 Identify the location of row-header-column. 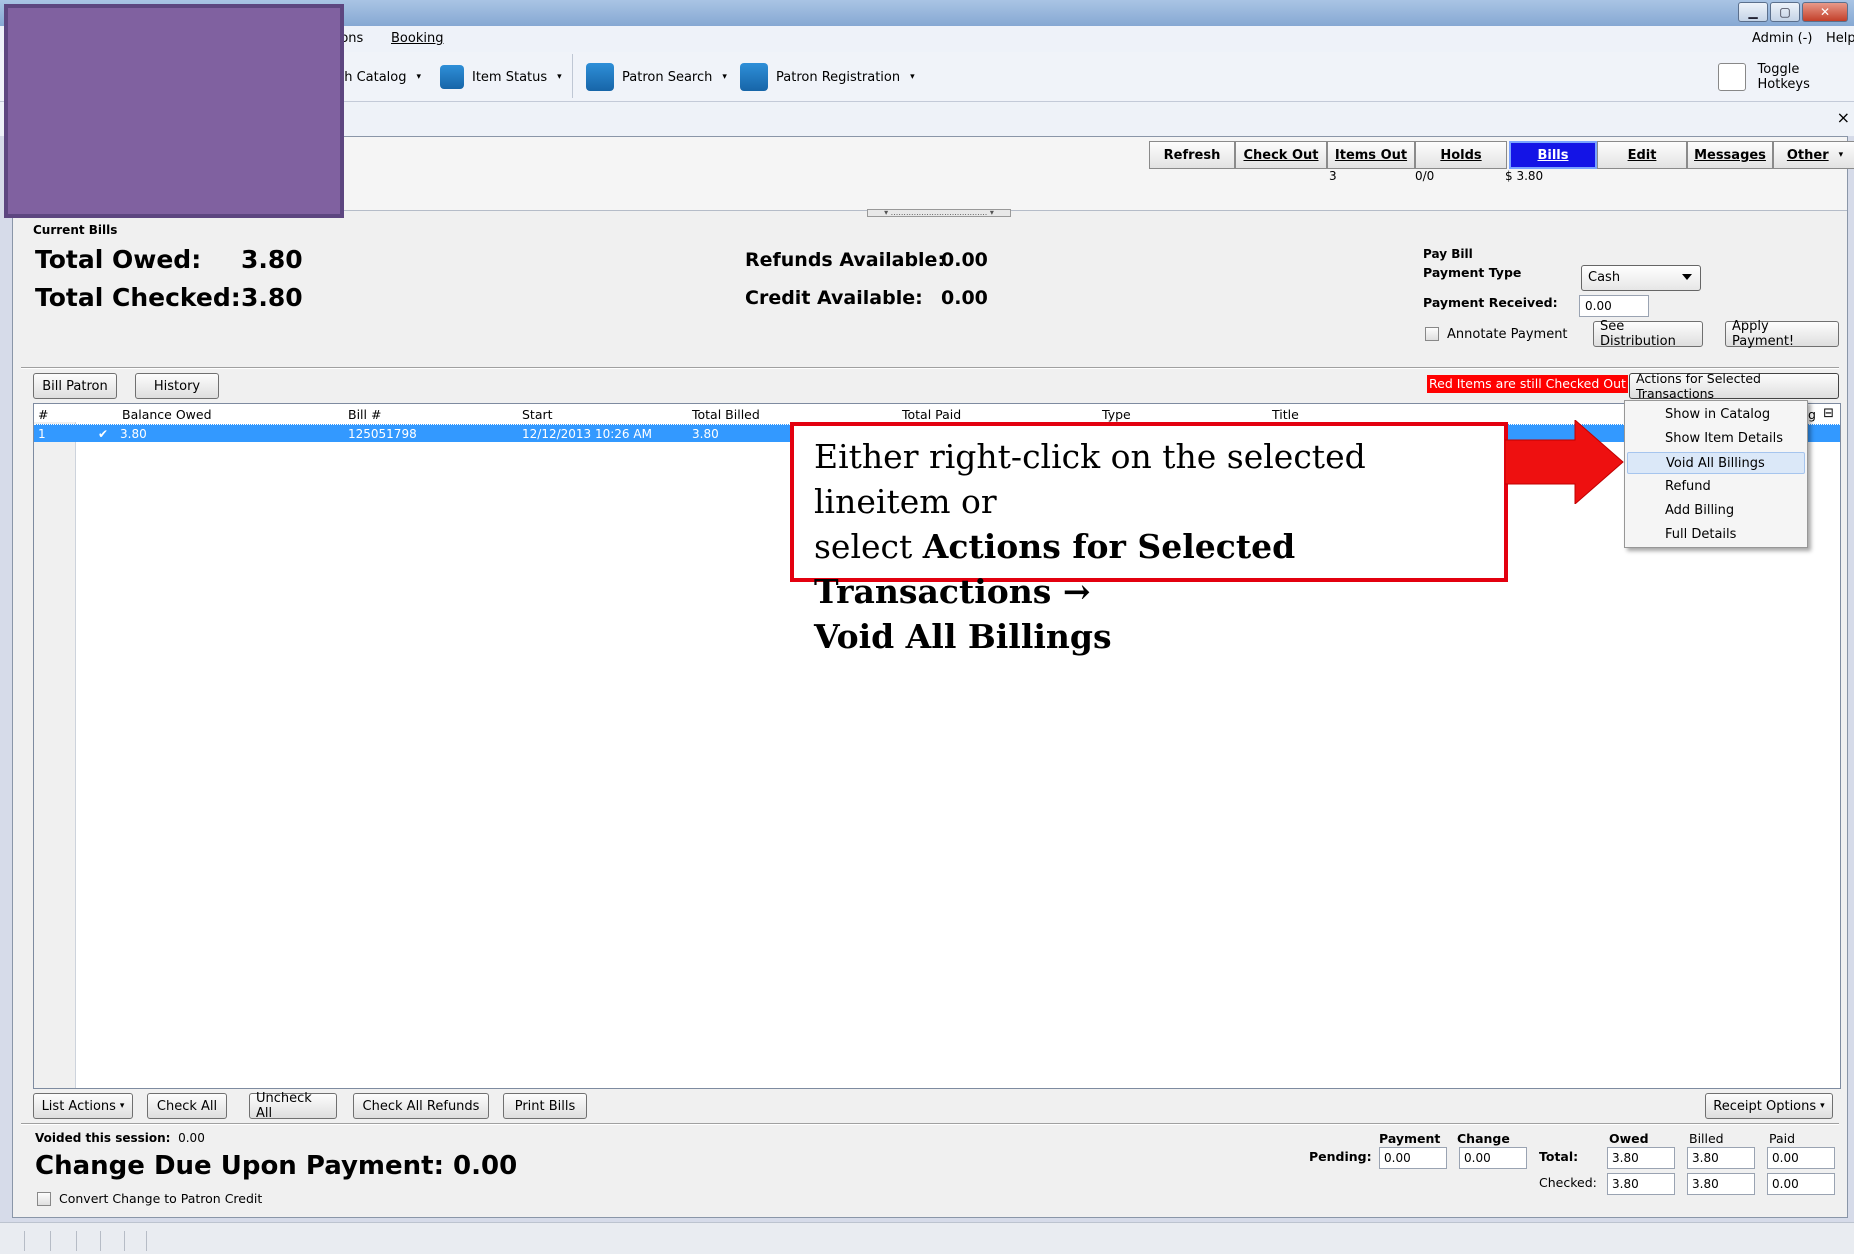
(55, 755).